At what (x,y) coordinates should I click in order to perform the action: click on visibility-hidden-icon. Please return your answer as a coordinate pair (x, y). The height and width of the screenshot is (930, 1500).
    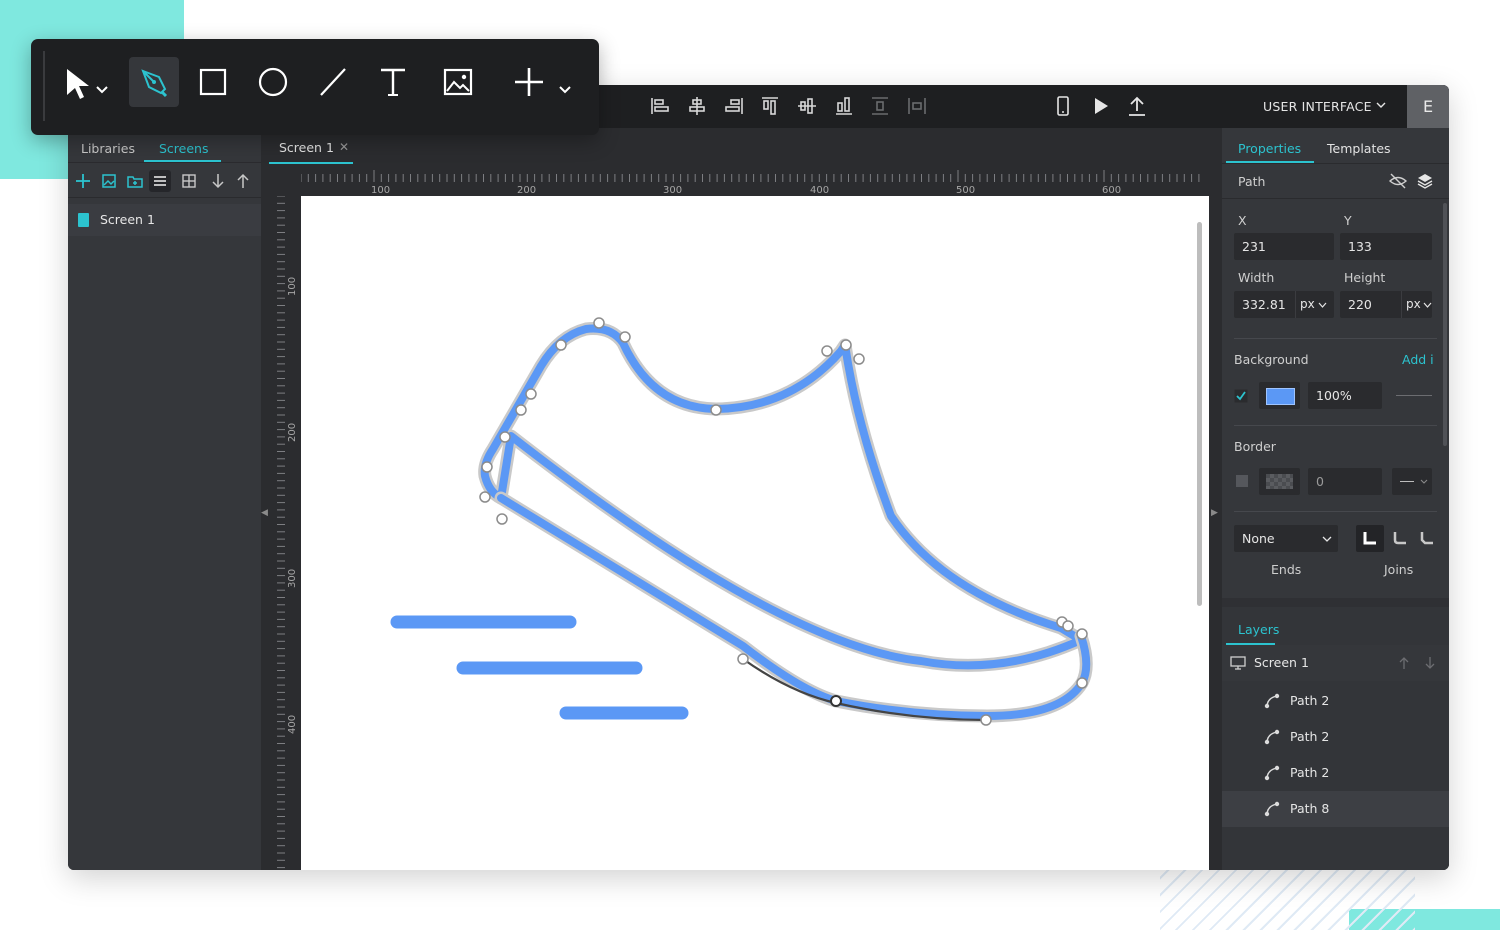
    Looking at the image, I should click on (1398, 181).